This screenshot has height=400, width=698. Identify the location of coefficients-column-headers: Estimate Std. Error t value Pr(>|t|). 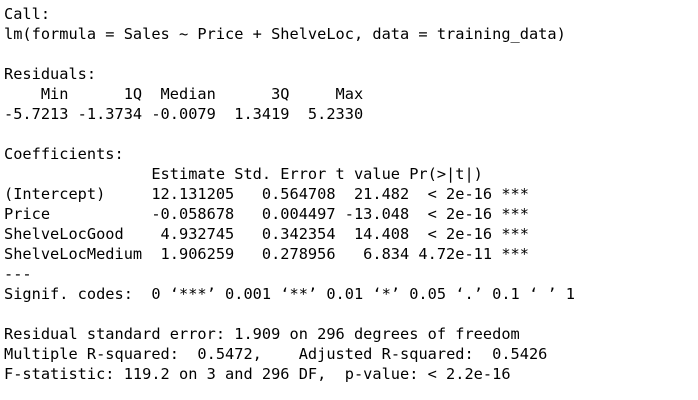
(262, 174).